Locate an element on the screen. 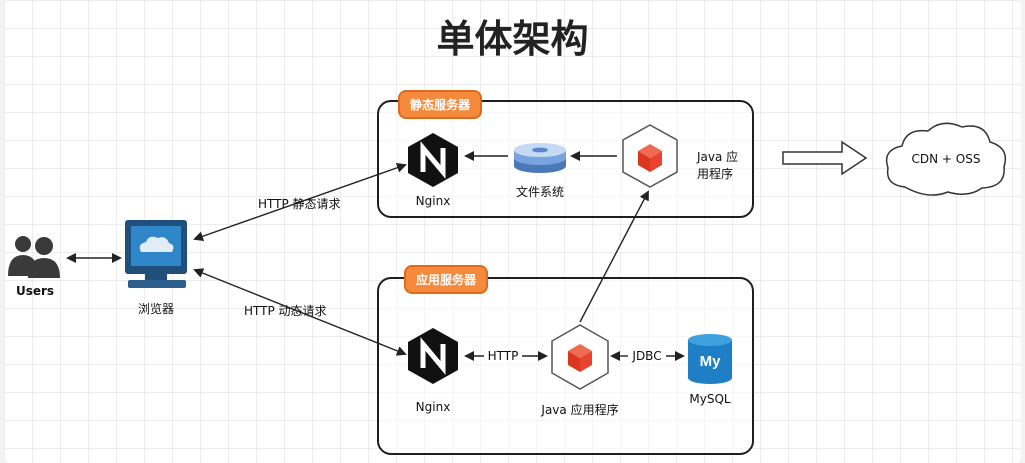  jdbc-link-label: JDBC is located at coordinates (647, 356).